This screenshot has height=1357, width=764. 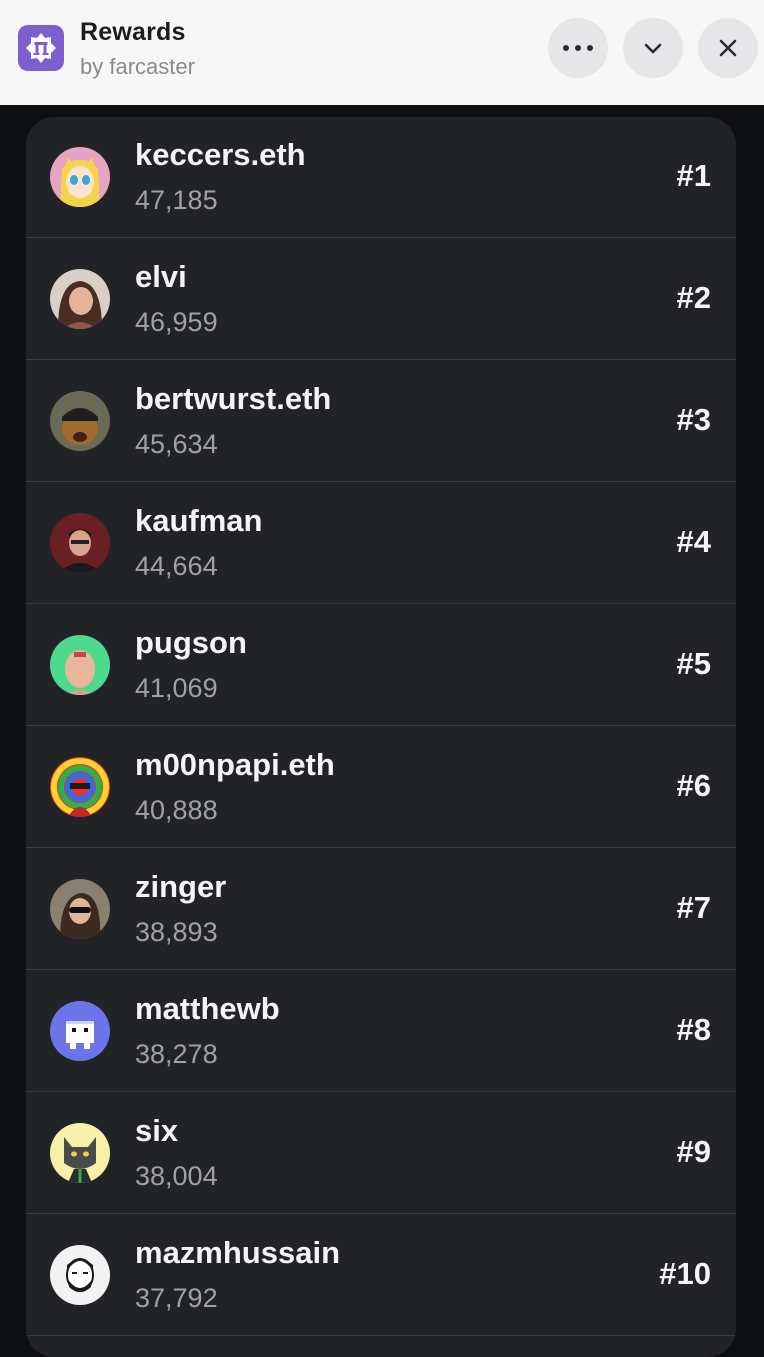 What do you see at coordinates (176, 1298) in the screenshot?
I see `score: 37,792` at bounding box center [176, 1298].